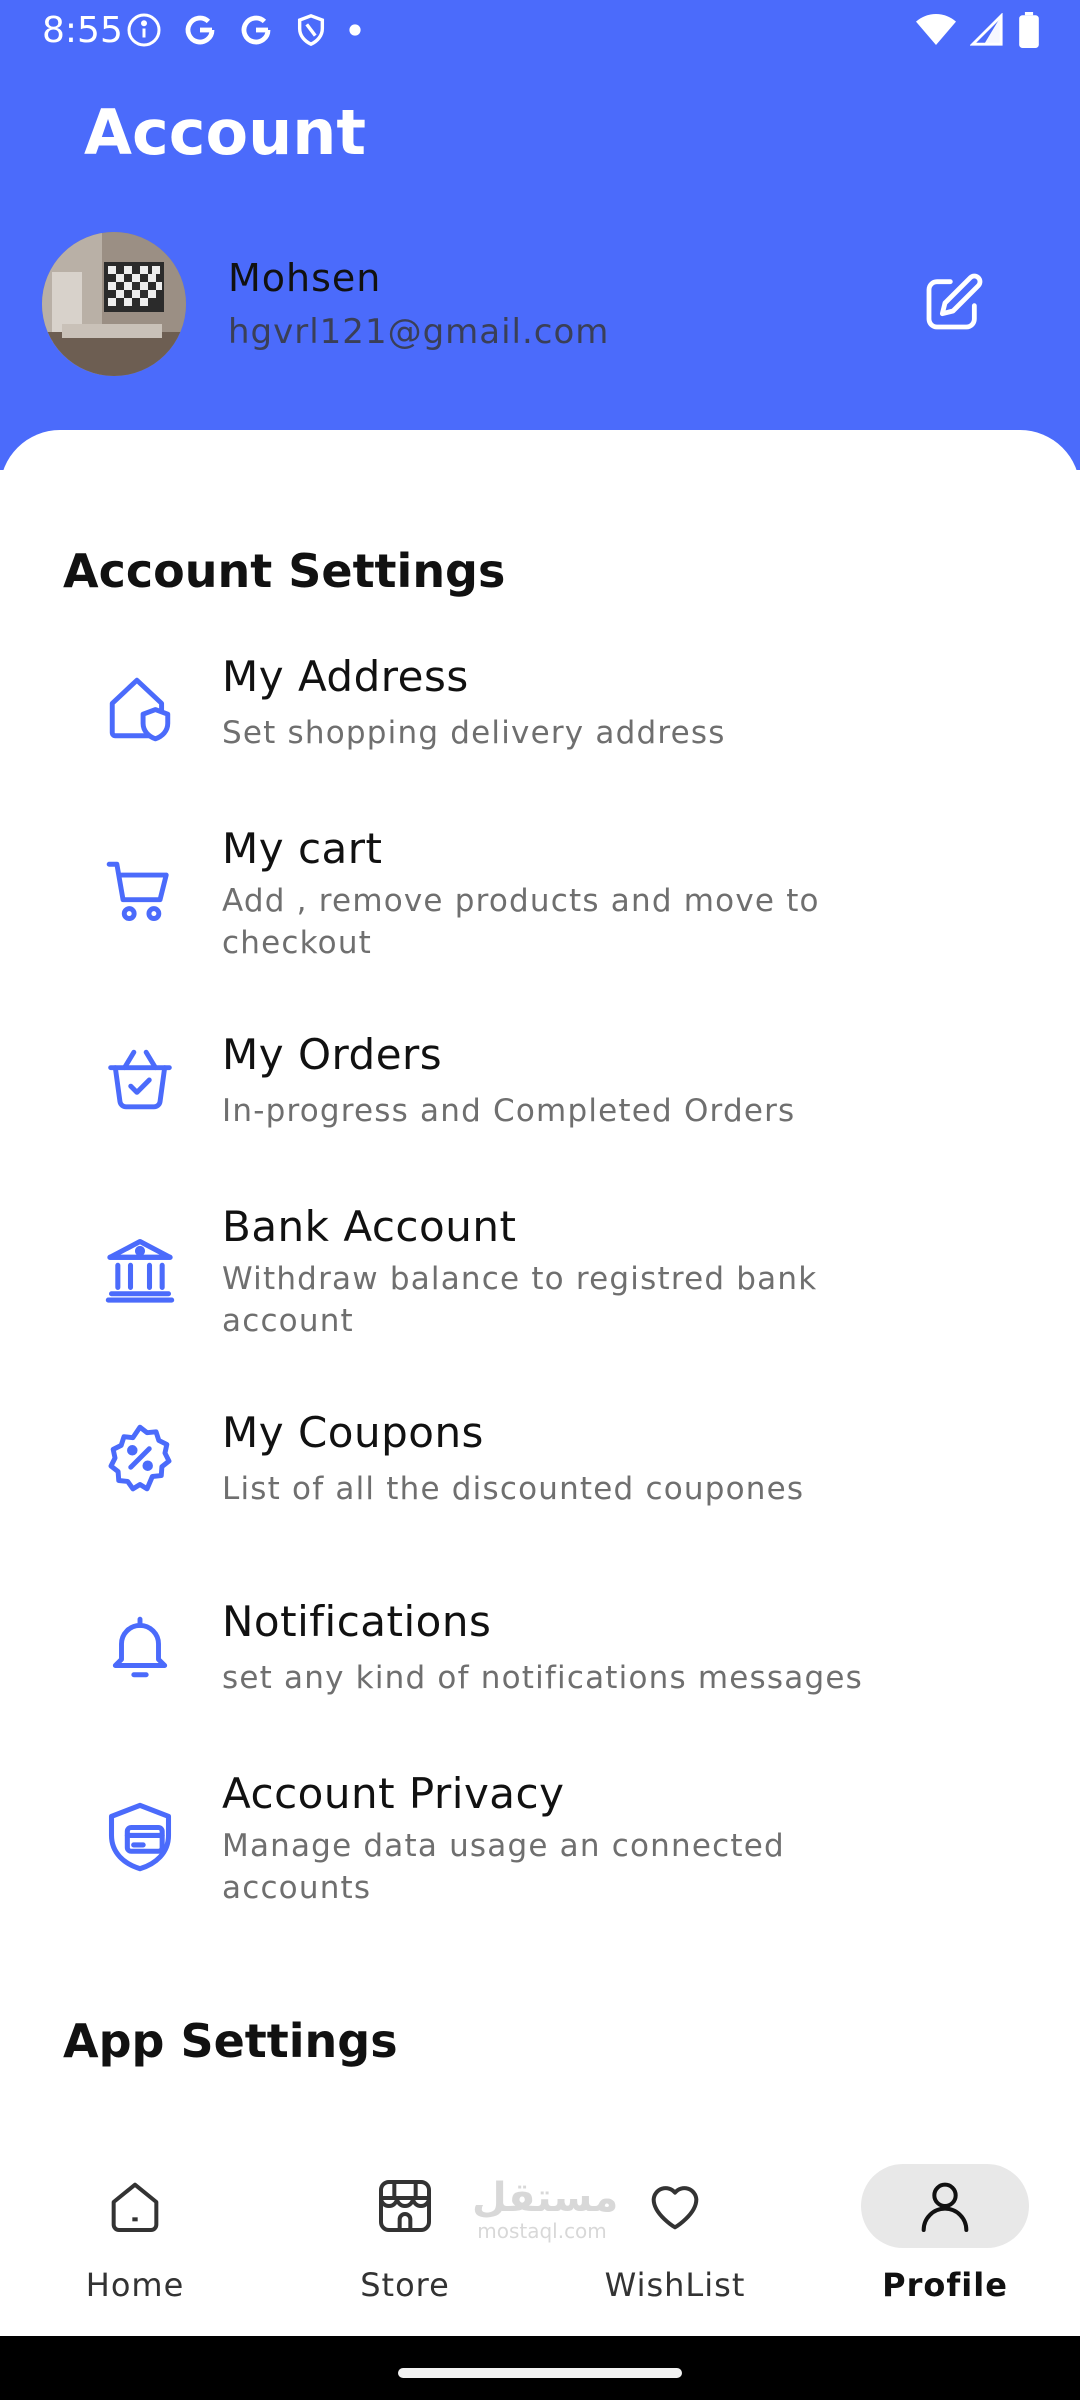 This screenshot has width=1080, height=2400. I want to click on bank-icon, so click(140, 1270).